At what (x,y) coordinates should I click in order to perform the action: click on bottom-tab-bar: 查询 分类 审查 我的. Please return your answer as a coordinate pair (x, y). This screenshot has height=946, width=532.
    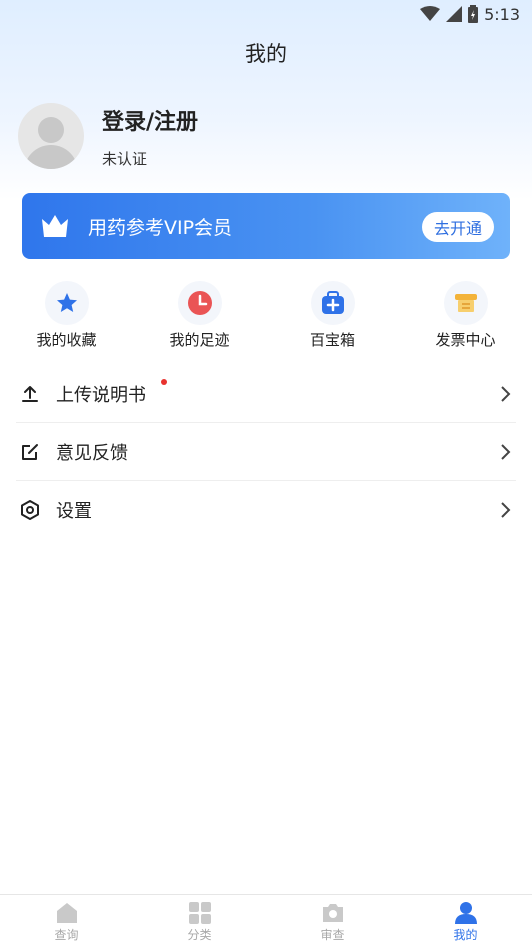
    Looking at the image, I should click on (266, 920).